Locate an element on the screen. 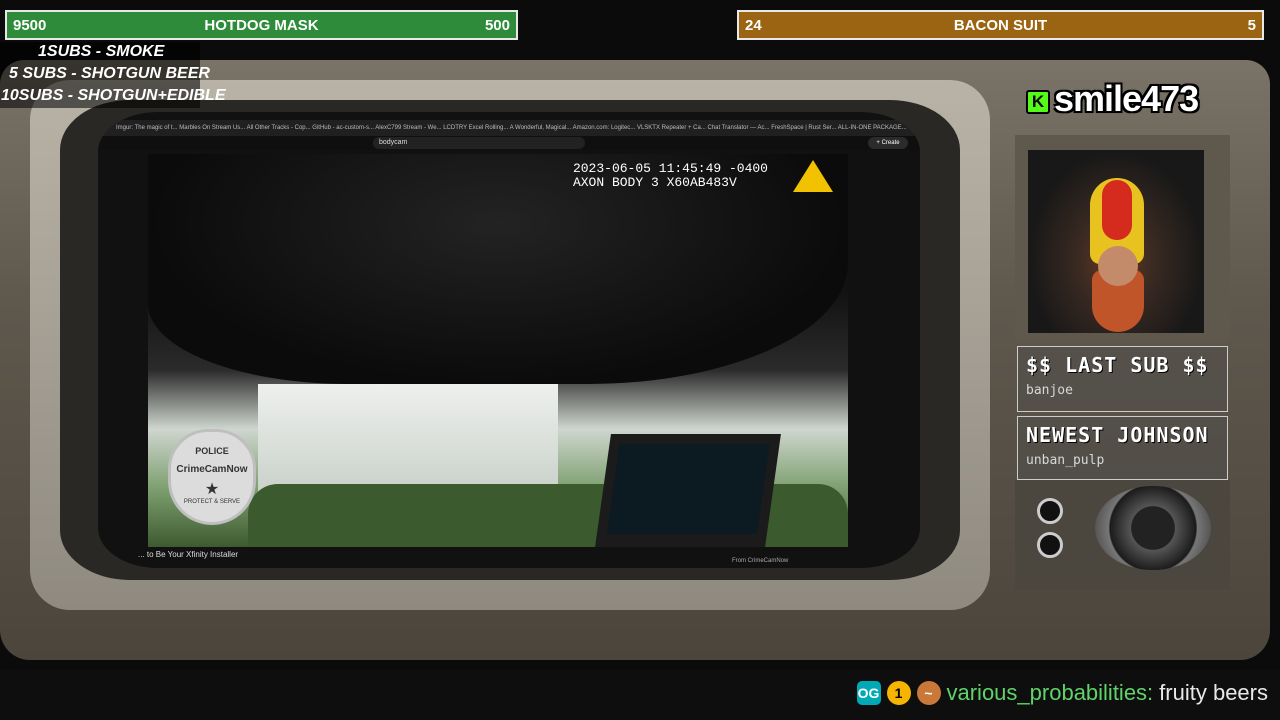 The width and height of the screenshot is (1280, 720). create-button: + Create is located at coordinates (888, 143).